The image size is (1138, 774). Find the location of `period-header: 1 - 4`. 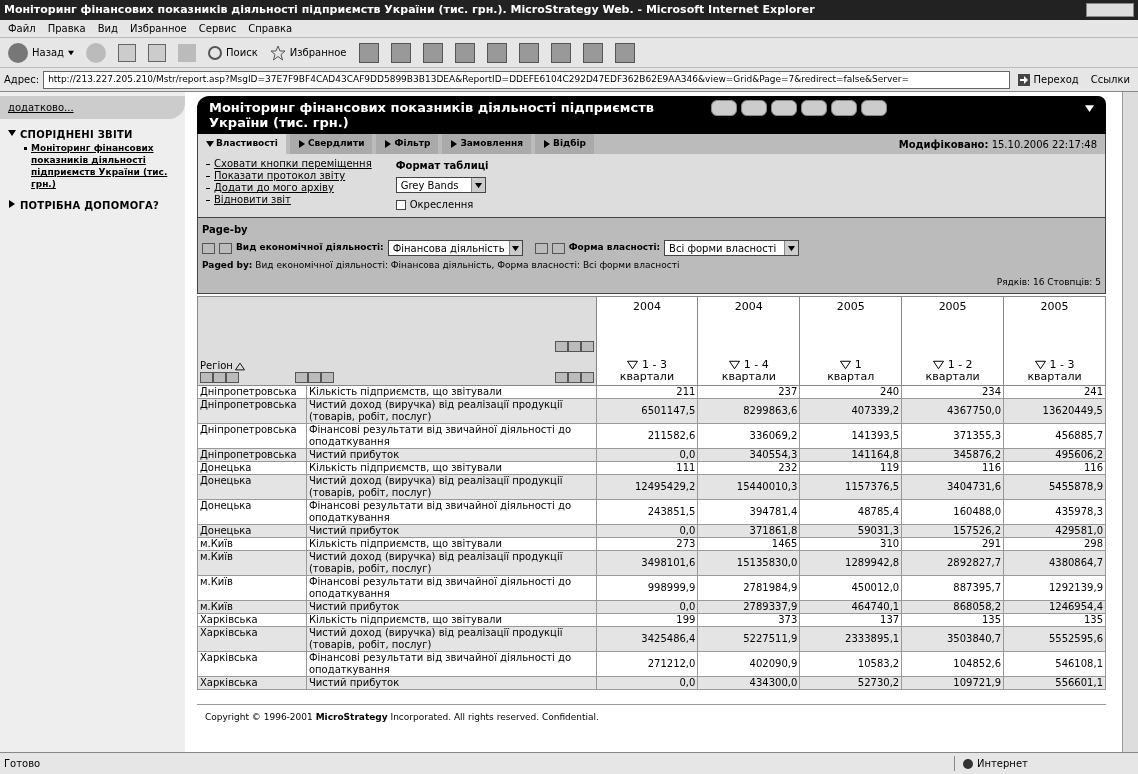

period-header: 1 - 4 is located at coordinates (756, 365).